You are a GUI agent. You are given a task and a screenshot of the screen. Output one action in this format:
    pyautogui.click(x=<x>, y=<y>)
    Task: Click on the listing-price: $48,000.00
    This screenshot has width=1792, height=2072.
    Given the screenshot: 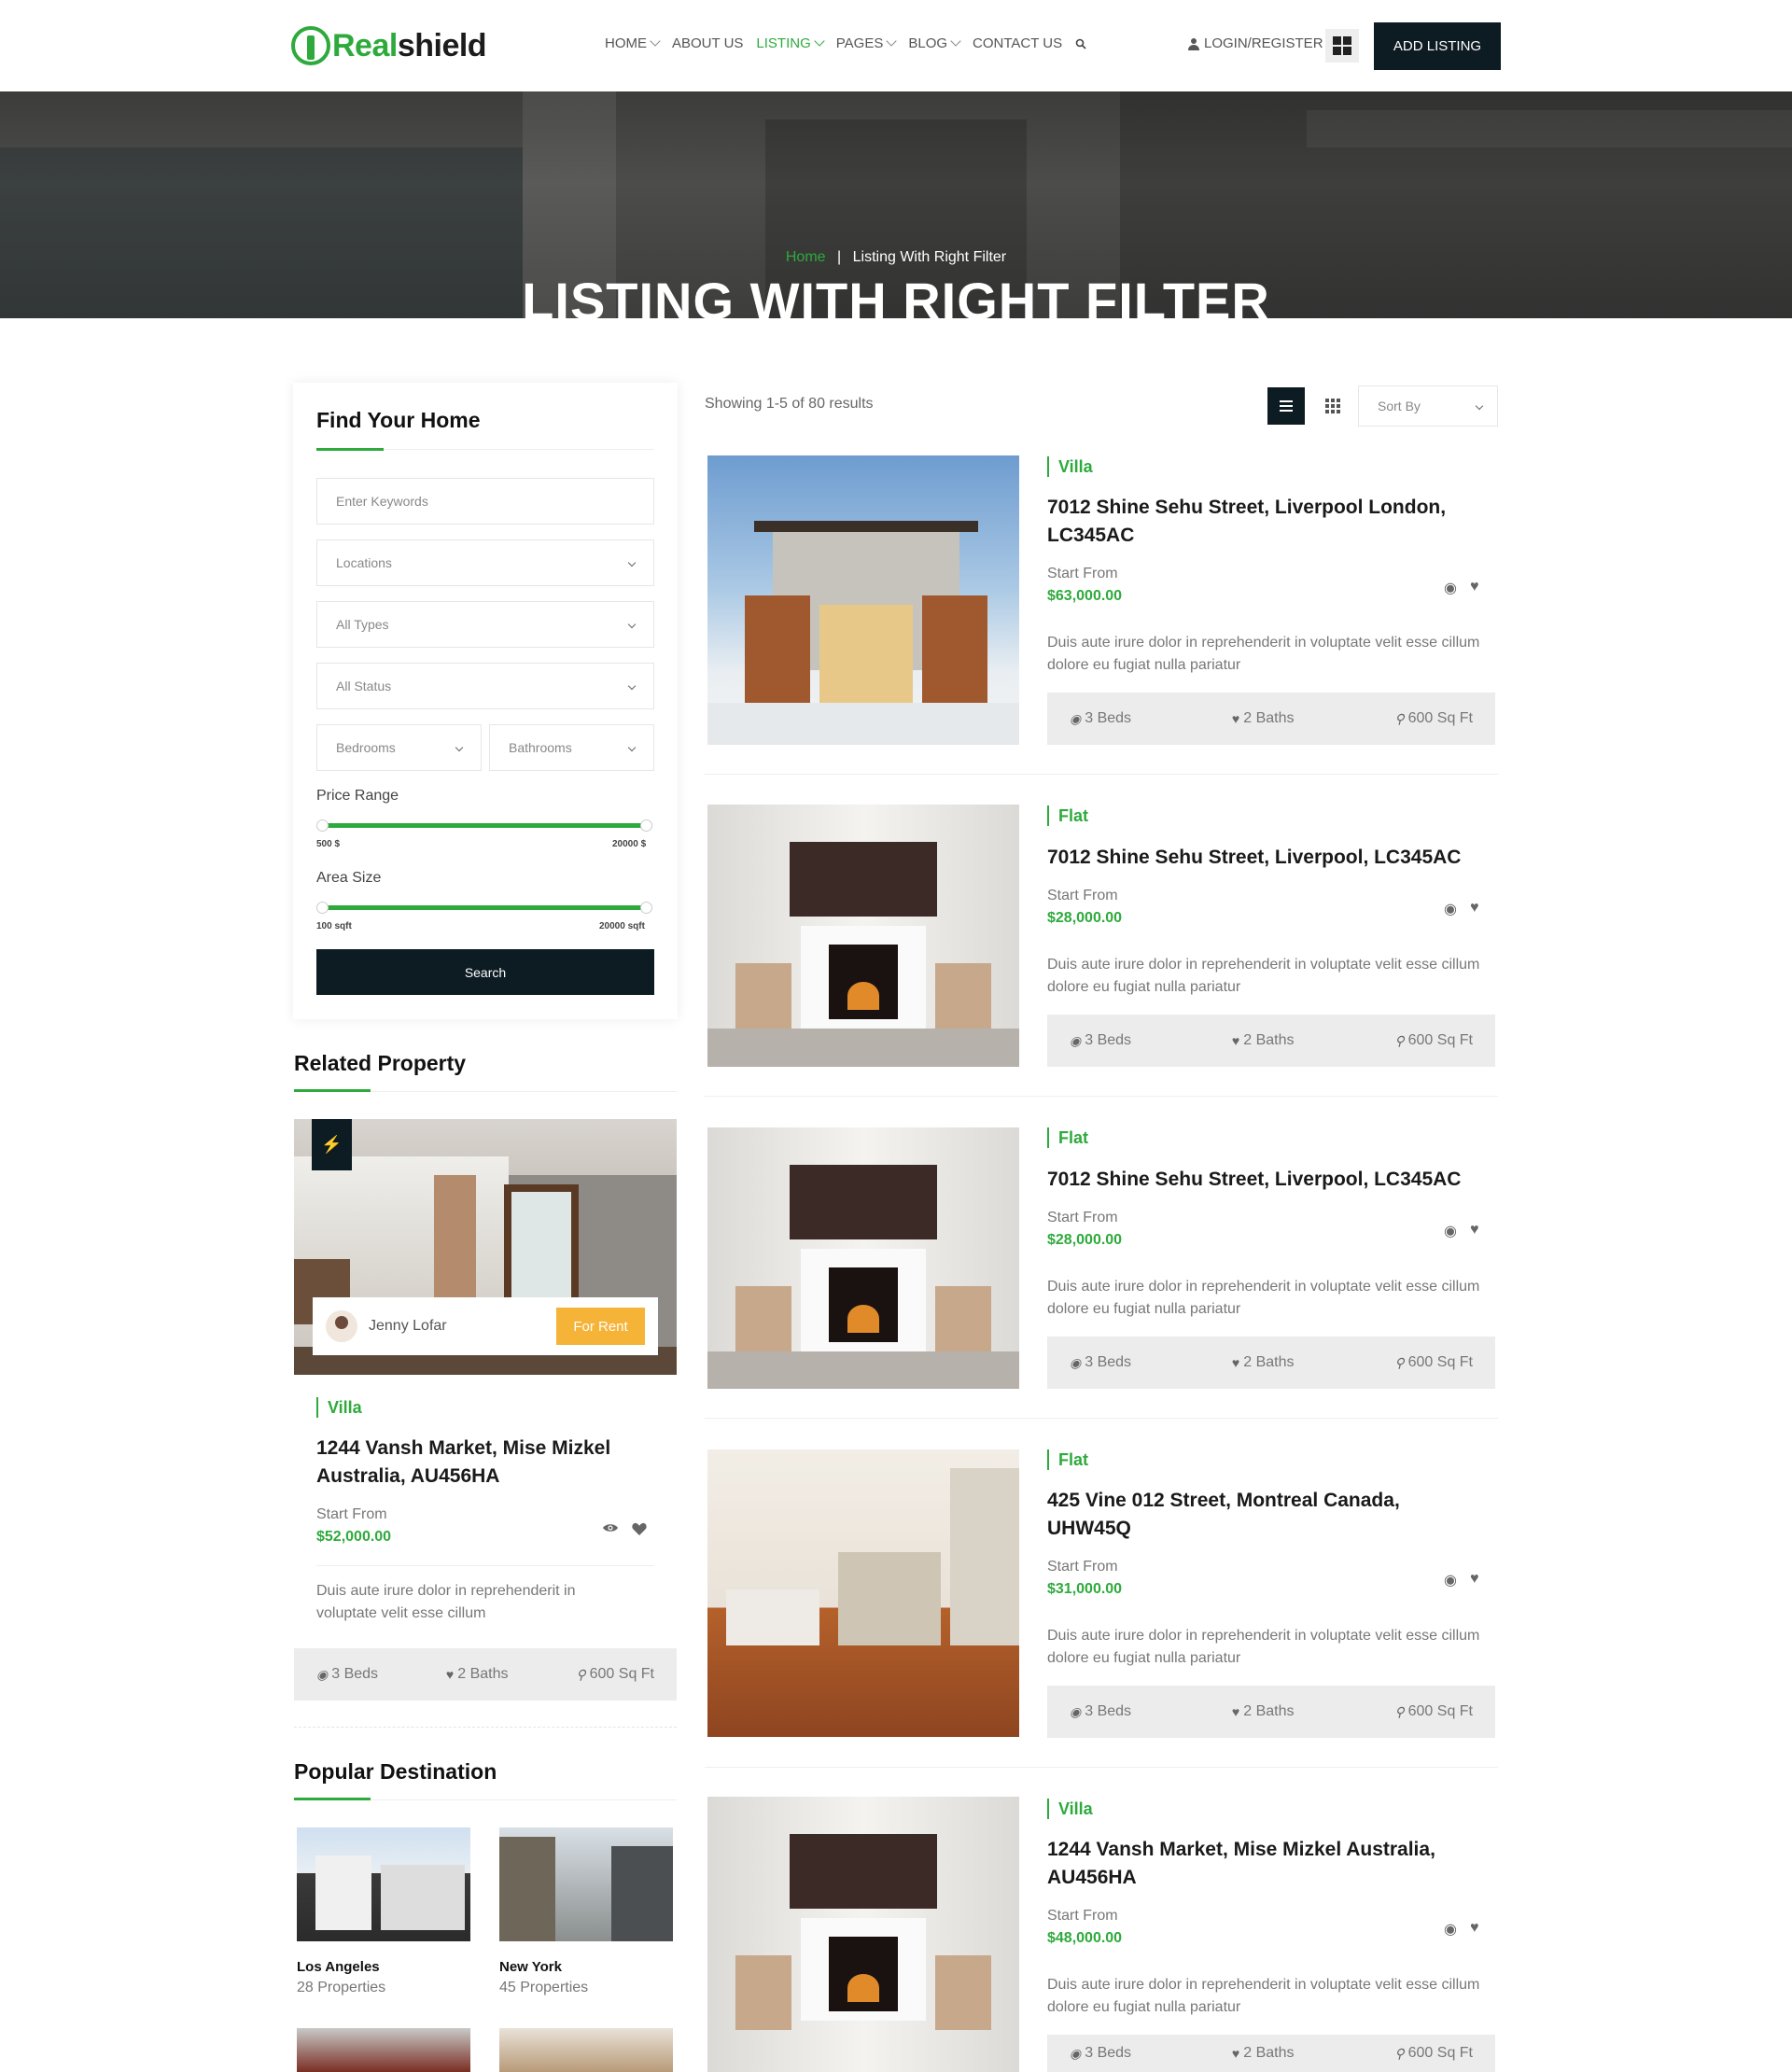 What is the action you would take?
    pyautogui.click(x=1085, y=1938)
    